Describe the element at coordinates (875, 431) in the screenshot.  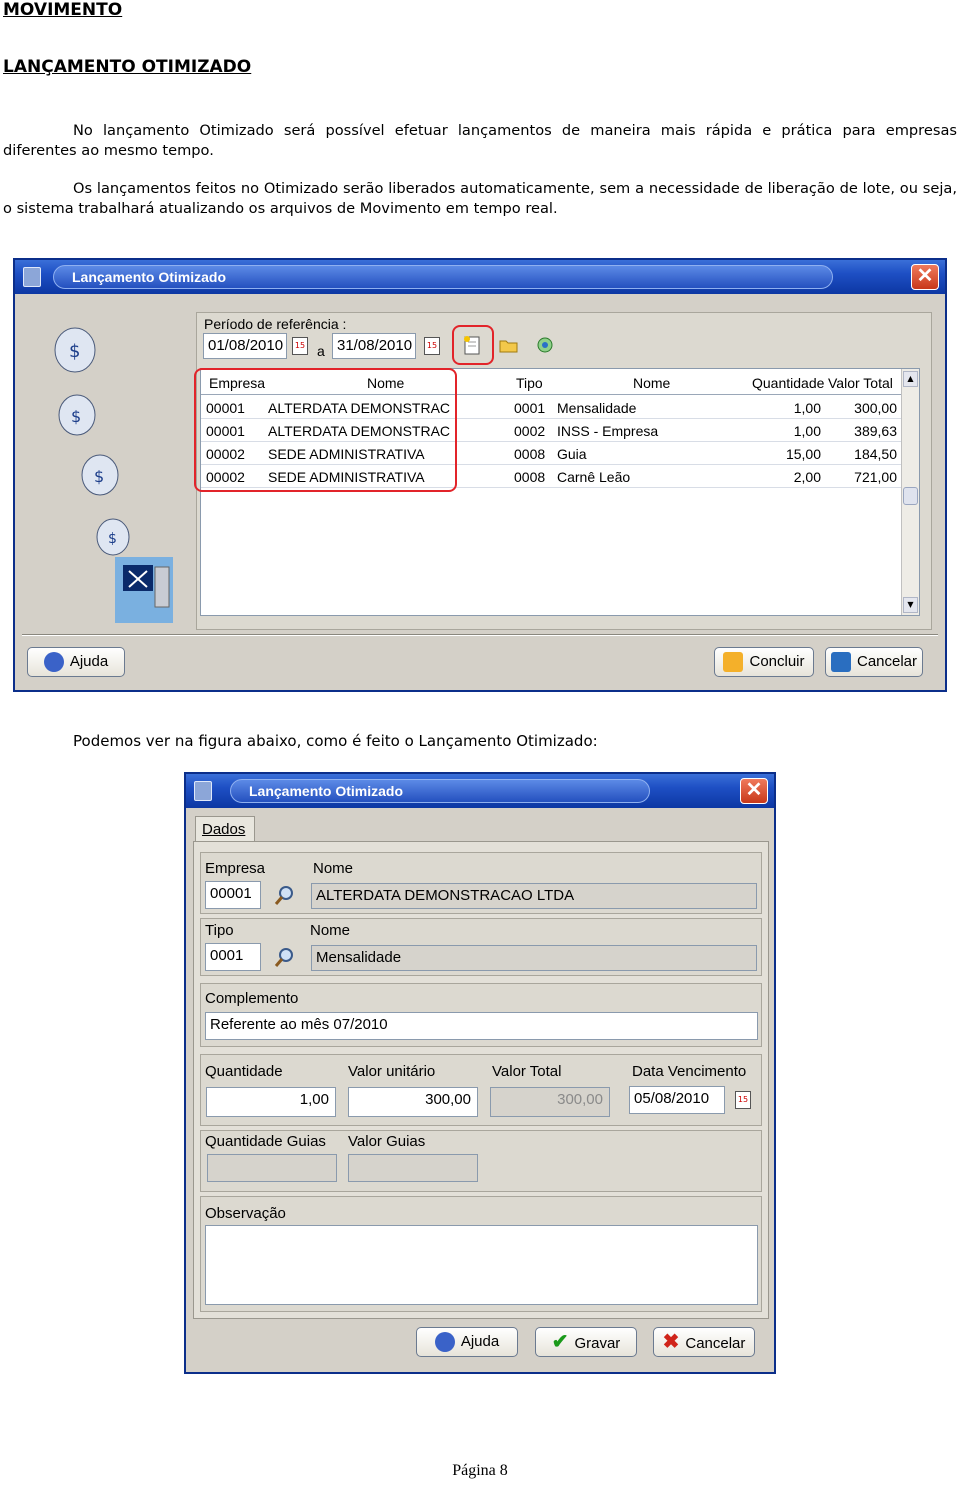
I see `cell: 389,63` at that location.